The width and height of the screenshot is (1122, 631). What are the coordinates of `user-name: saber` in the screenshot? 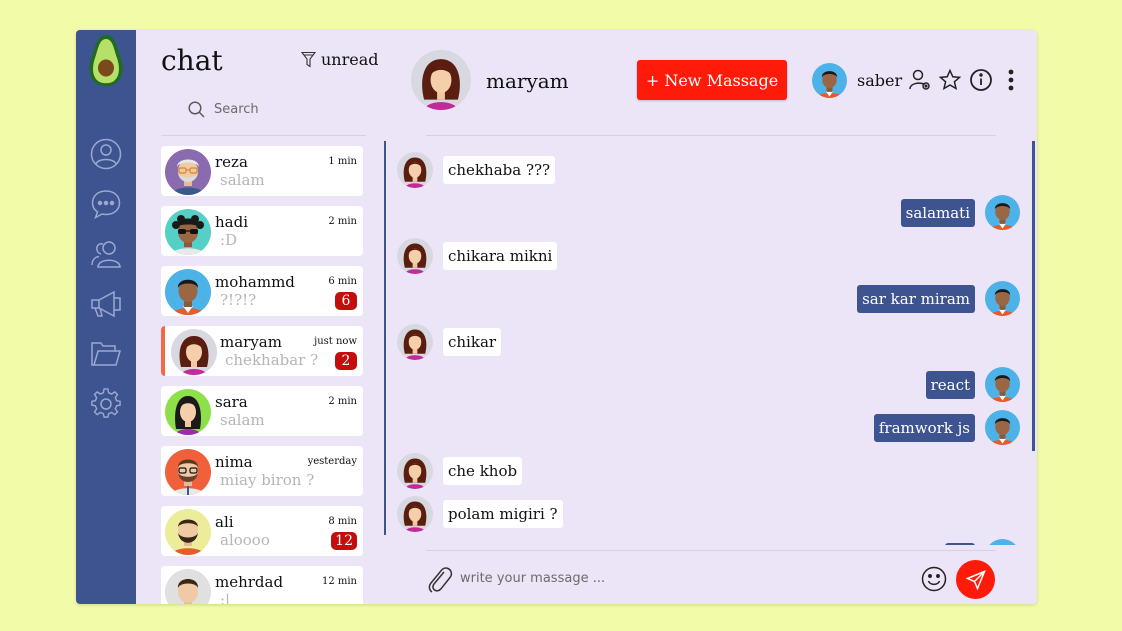 It's located at (880, 80).